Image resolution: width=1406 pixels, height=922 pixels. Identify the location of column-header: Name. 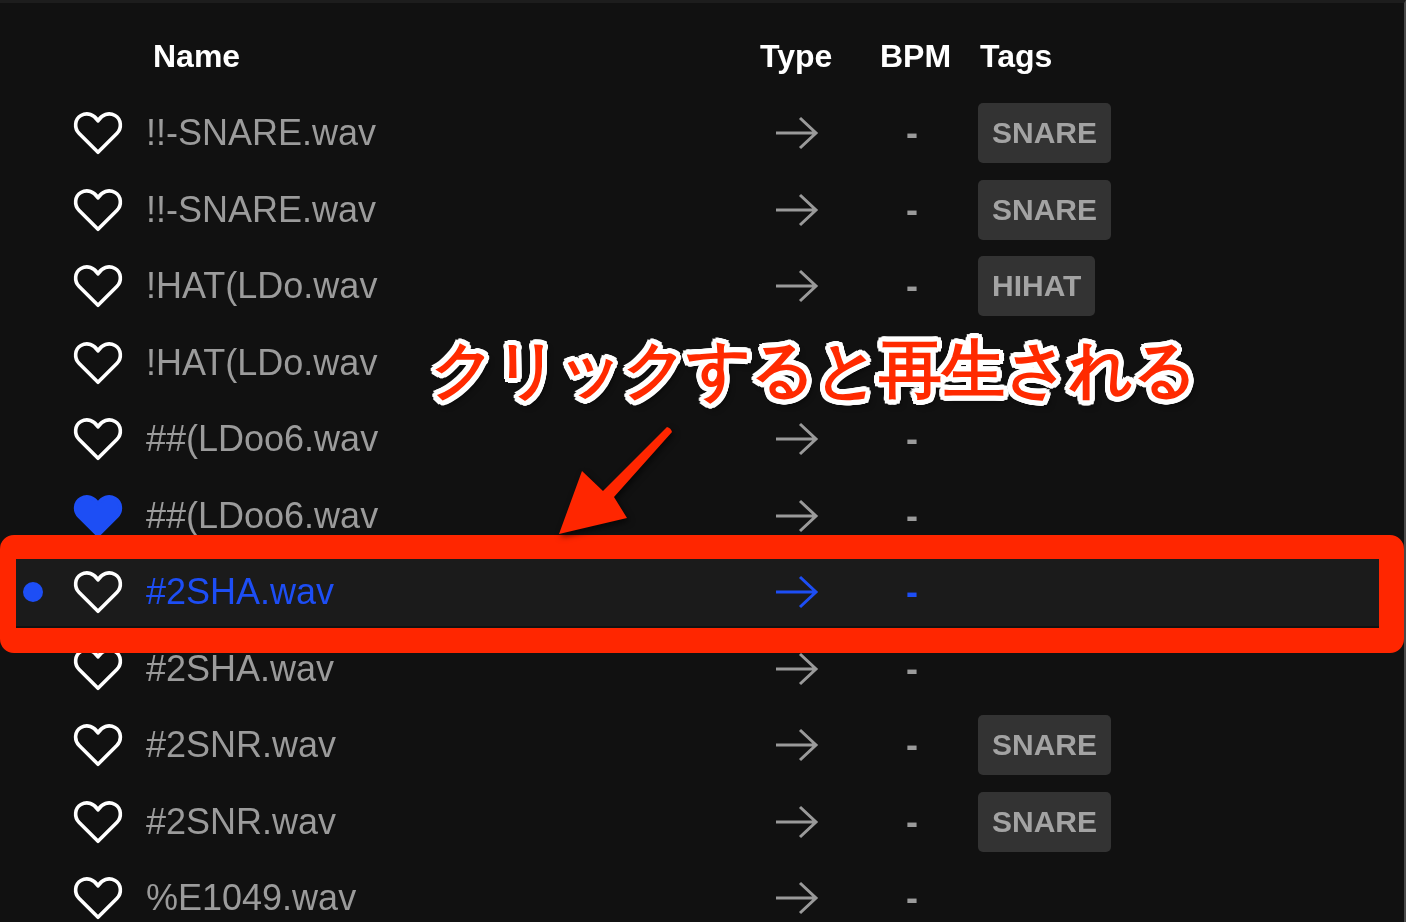
(197, 57).